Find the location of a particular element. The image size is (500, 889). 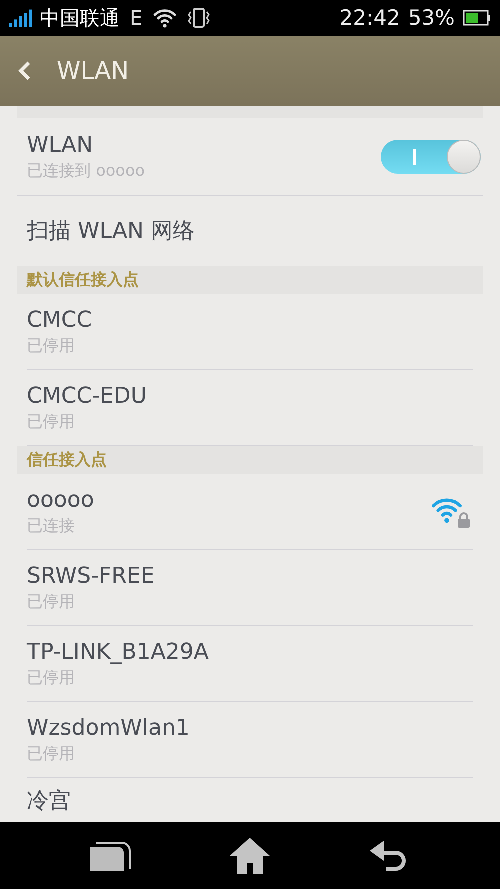

network-name: 冷宫 is located at coordinates (250, 802).